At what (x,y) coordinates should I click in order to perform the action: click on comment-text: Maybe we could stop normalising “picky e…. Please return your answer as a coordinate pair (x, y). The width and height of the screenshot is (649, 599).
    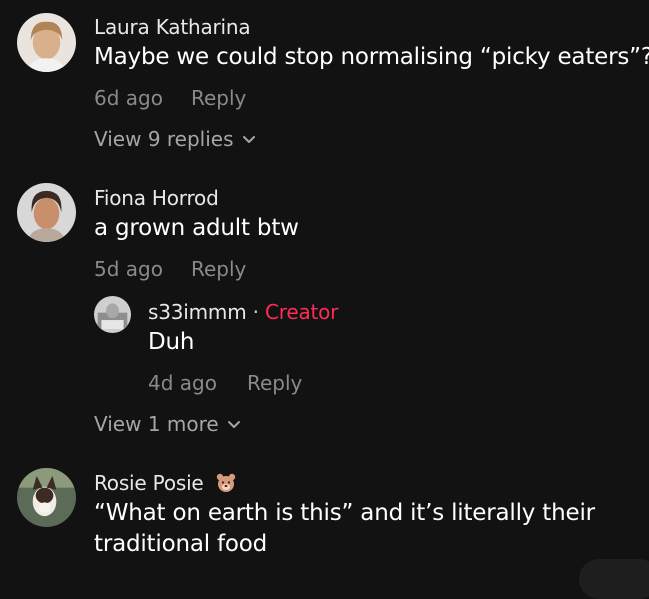
    Looking at the image, I should click on (371, 57).